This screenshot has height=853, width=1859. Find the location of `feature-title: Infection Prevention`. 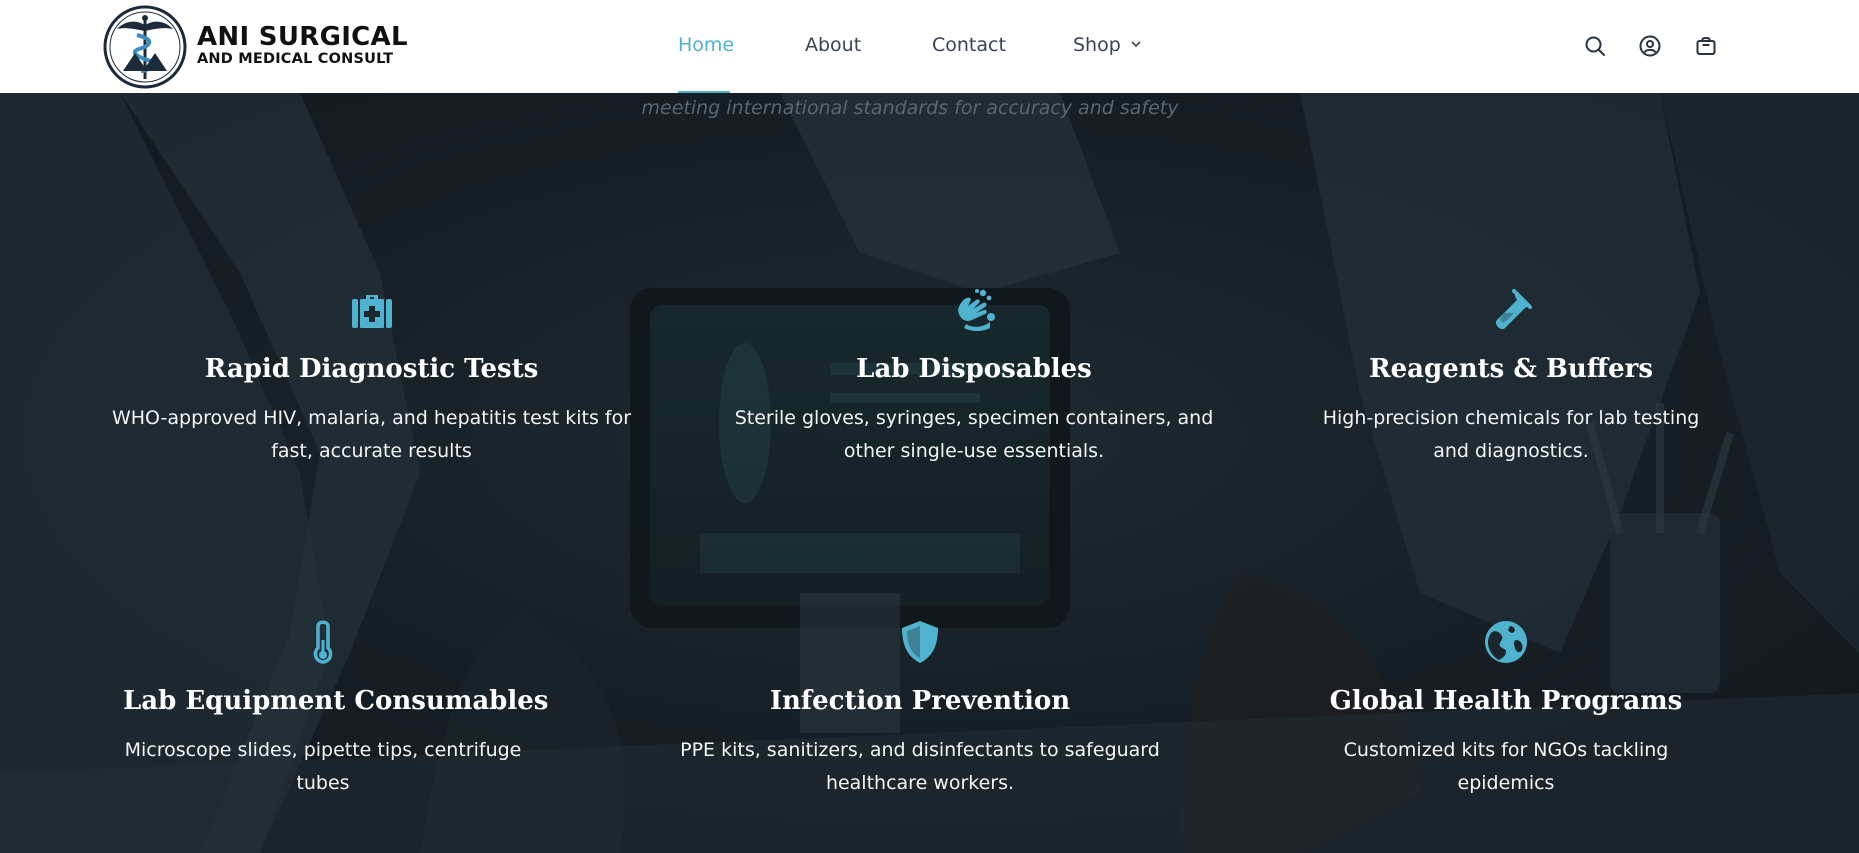

feature-title: Infection Prevention is located at coordinates (920, 701).